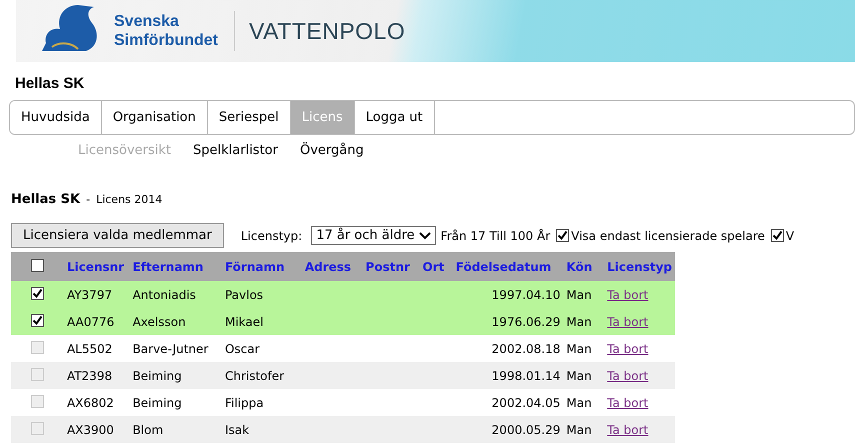 Image resolution: width=855 pixels, height=446 pixels. What do you see at coordinates (495, 235) in the screenshot?
I see `age-range: Från 17 Till 100 År` at bounding box center [495, 235].